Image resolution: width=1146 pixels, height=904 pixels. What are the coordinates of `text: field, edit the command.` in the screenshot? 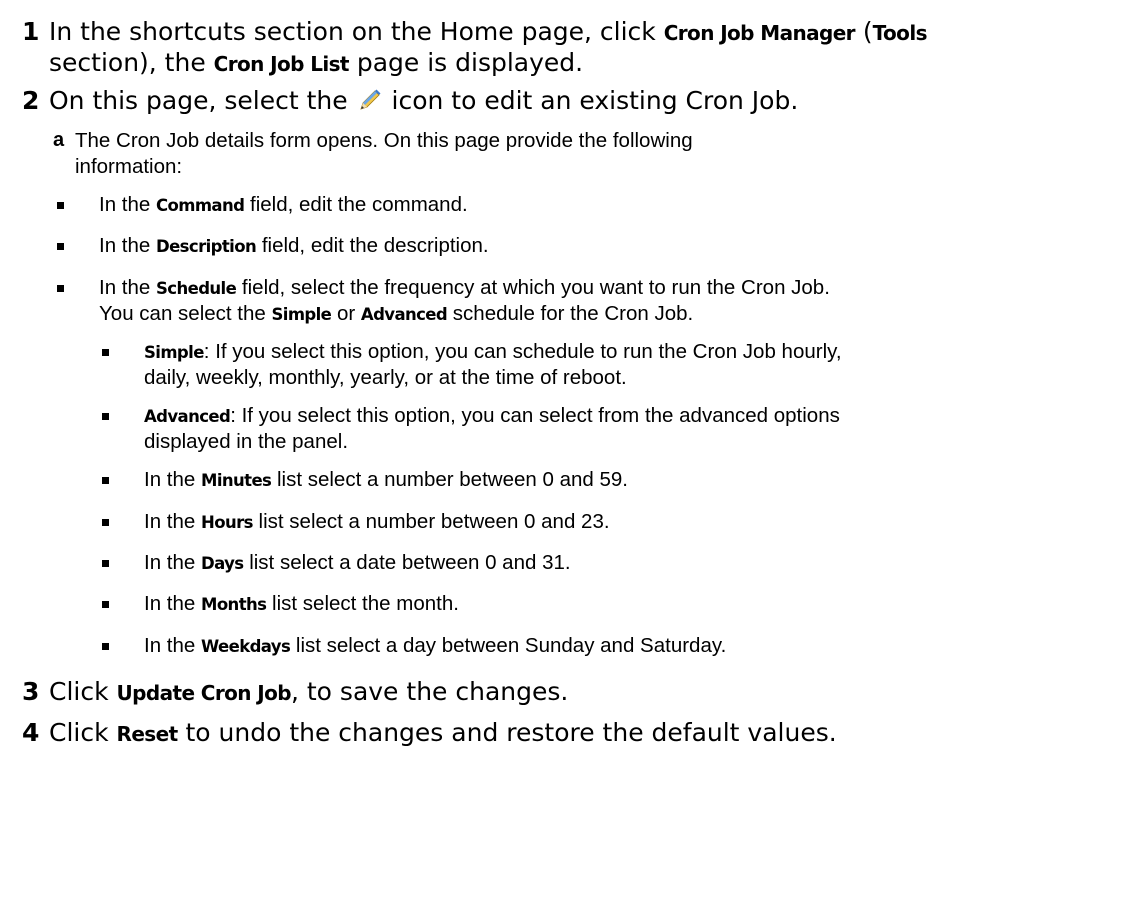 It's located at (356, 204).